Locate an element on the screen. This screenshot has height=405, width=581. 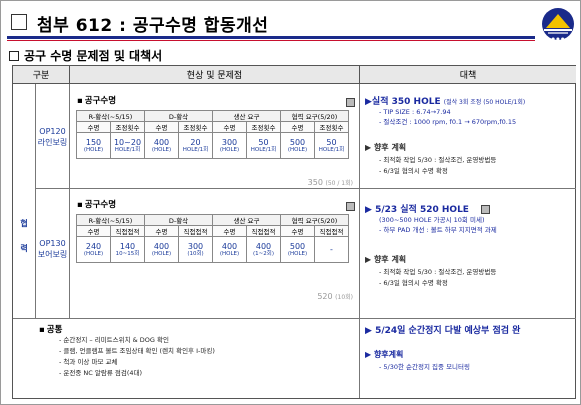
value-cell: 20 HOLE/1회 is located at coordinates (195, 145).